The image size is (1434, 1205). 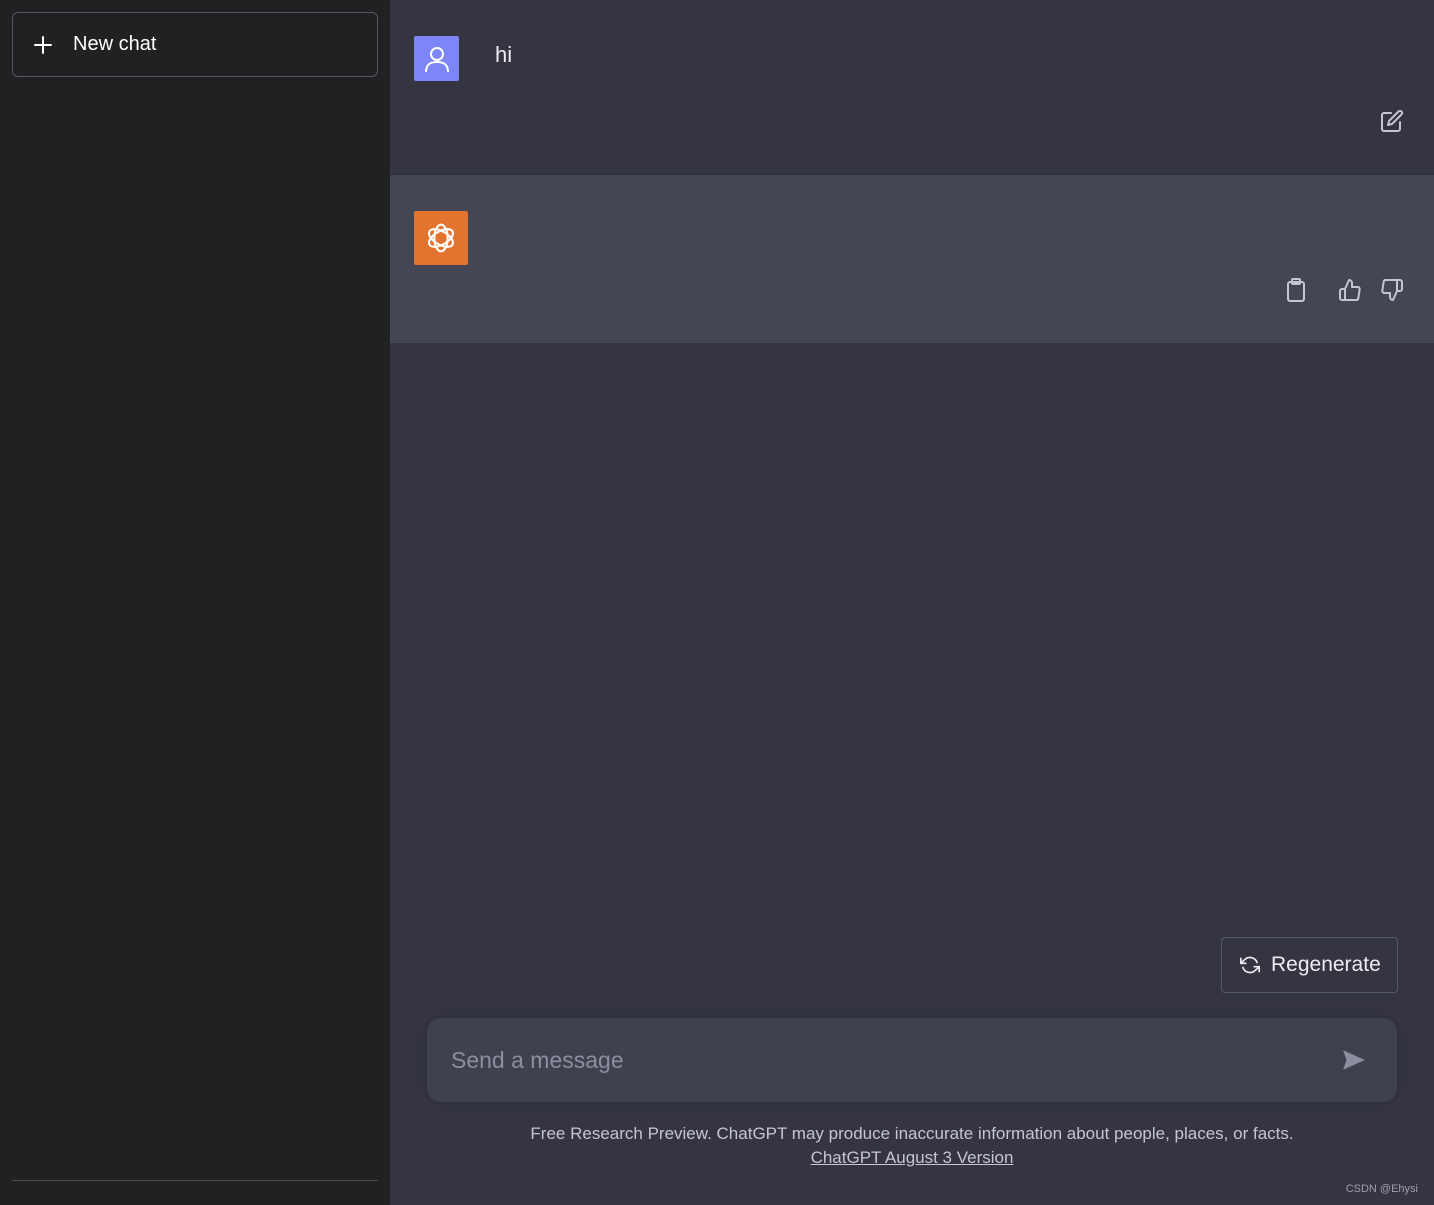 I want to click on user-message-text: hi, so click(x=504, y=54).